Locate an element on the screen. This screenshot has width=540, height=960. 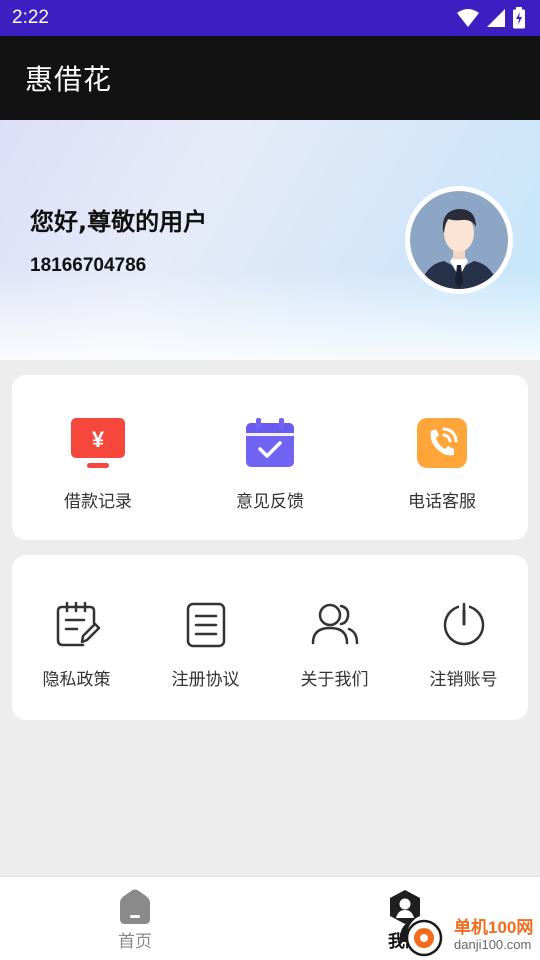
phone-icon is located at coordinates (442, 443).